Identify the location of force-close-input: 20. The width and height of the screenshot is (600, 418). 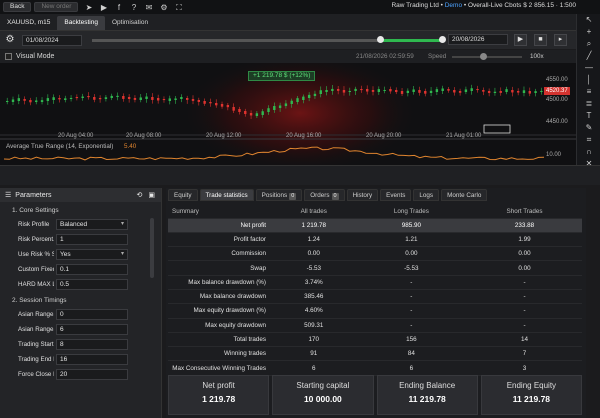
(92, 374).